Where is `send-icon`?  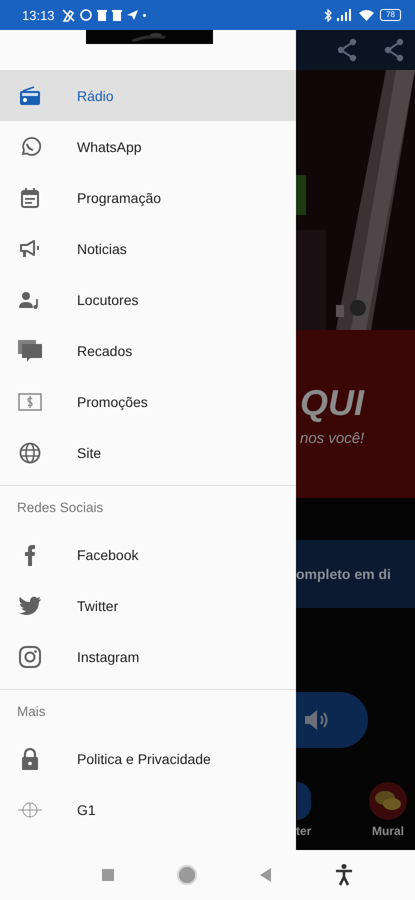 send-icon is located at coordinates (132, 15).